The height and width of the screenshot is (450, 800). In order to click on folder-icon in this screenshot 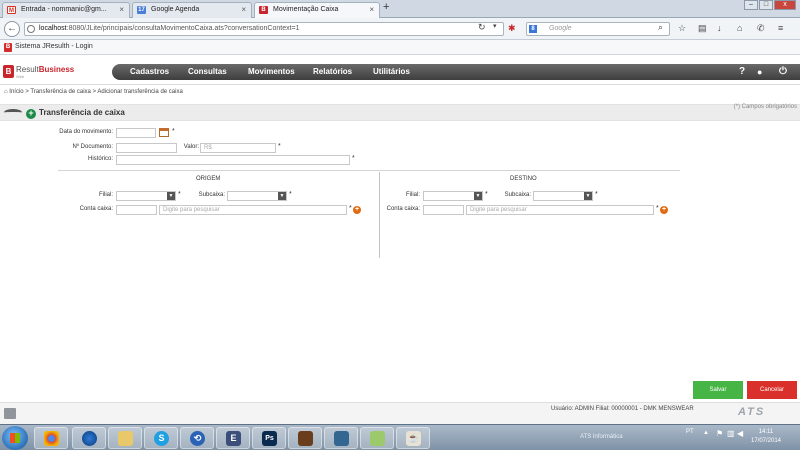, I will do `click(125, 438)`.